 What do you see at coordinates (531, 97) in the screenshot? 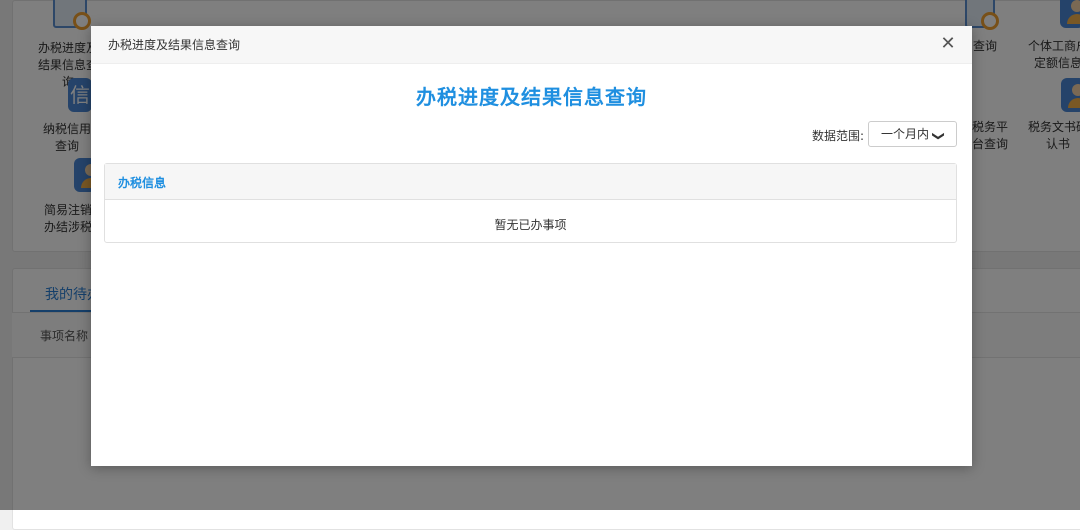
I see `page-title: 办税进度及结果信息查询` at bounding box center [531, 97].